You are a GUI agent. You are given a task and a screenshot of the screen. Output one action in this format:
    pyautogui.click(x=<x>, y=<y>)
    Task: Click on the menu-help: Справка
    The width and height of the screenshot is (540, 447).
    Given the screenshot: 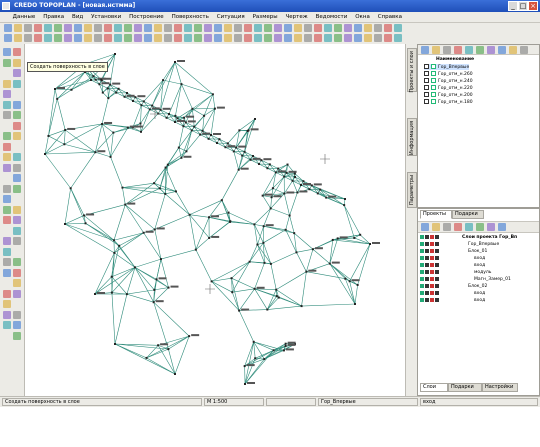 What is the action you would take?
    pyautogui.click(x=390, y=17)
    